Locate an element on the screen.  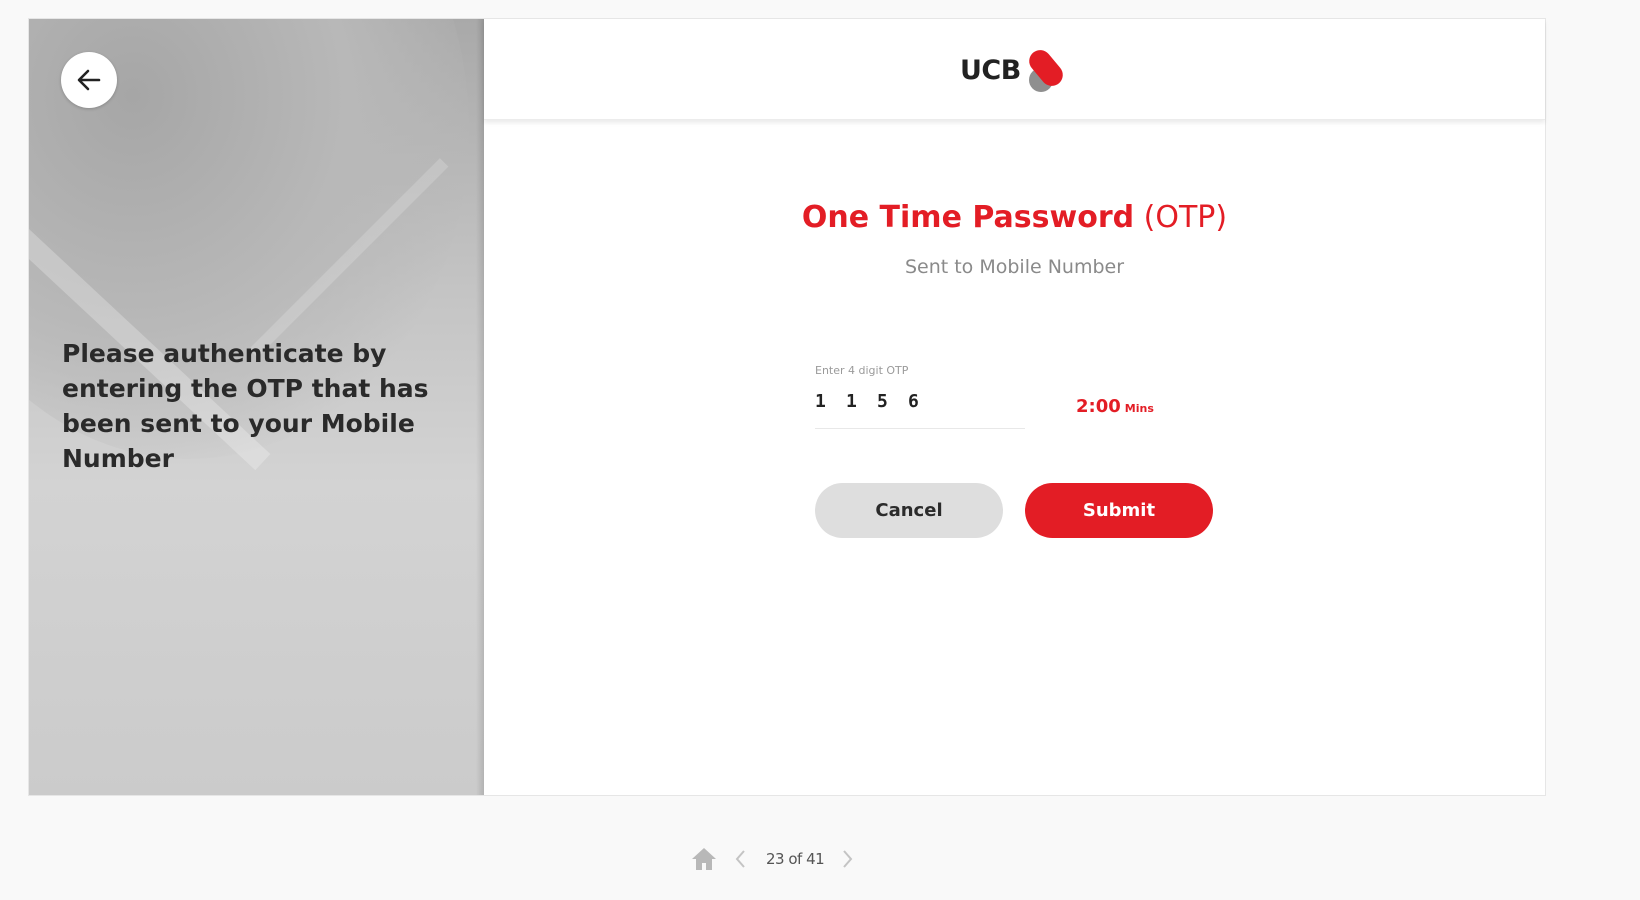
arrow-left-icon is located at coordinates (89, 80).